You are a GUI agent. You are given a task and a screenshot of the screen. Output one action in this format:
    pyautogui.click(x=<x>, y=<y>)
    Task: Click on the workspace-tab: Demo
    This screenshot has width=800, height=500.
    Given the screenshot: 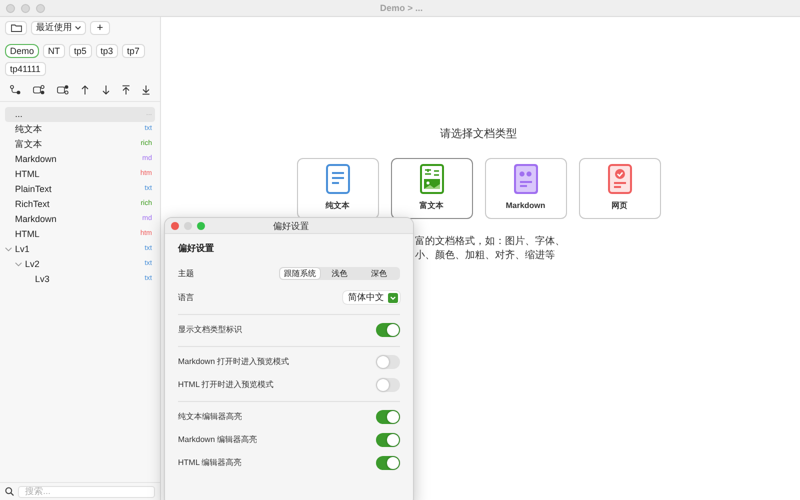 What is the action you would take?
    pyautogui.click(x=22, y=51)
    